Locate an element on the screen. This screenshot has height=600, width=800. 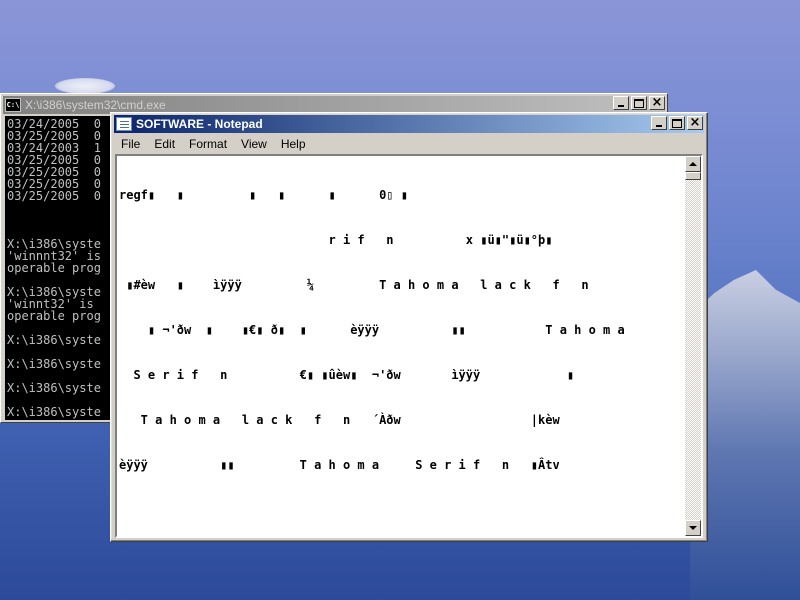
cmd-window-title: X:\i386\system32\cmd.exe is located at coordinates (95, 105).